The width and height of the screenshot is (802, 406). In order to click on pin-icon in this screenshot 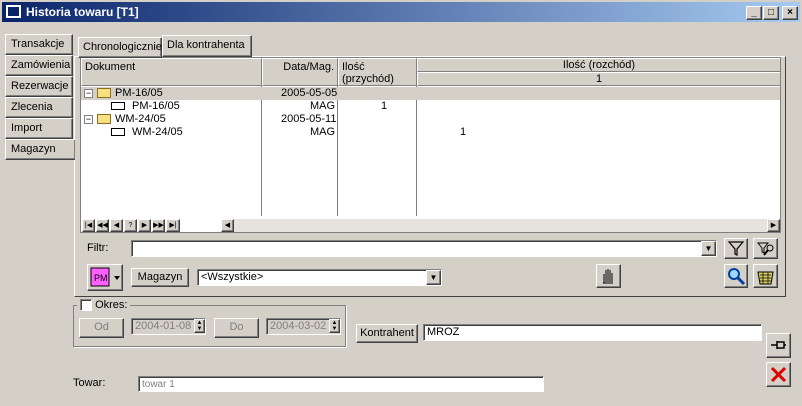, I will do `click(778, 345)`.